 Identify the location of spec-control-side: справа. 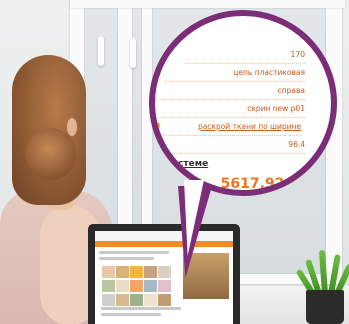
(230, 91).